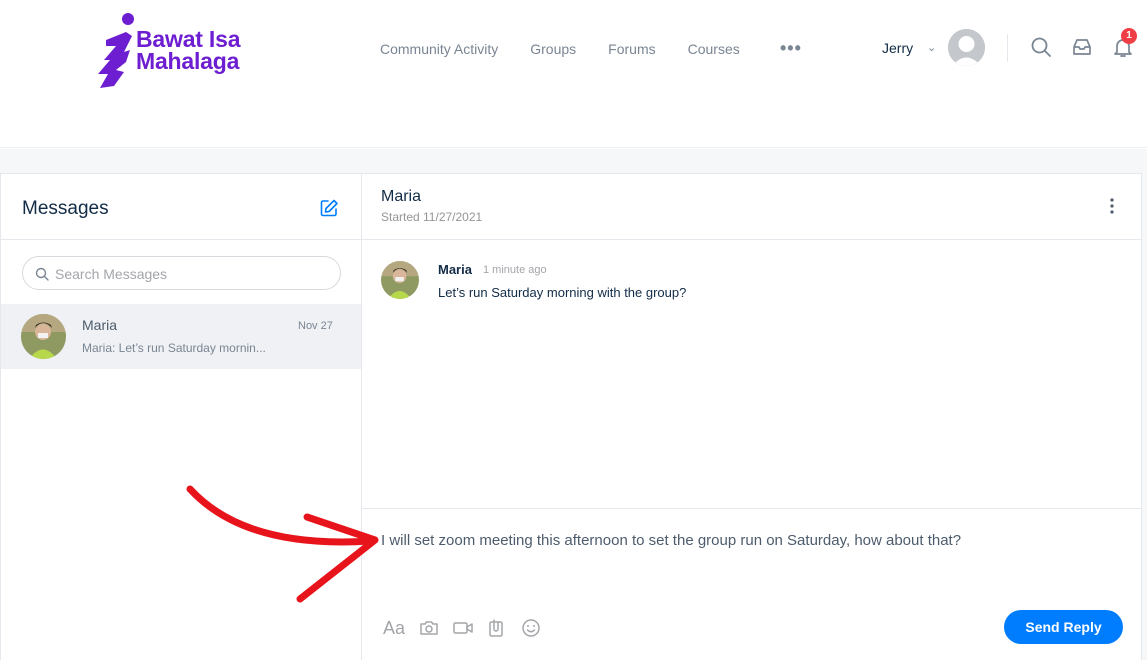  What do you see at coordinates (966, 47) in the screenshot?
I see `user-avatar` at bounding box center [966, 47].